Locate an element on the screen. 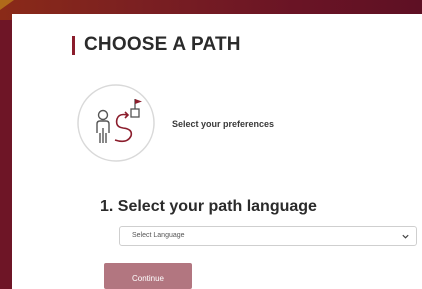  title-accent-bar is located at coordinates (73, 45).